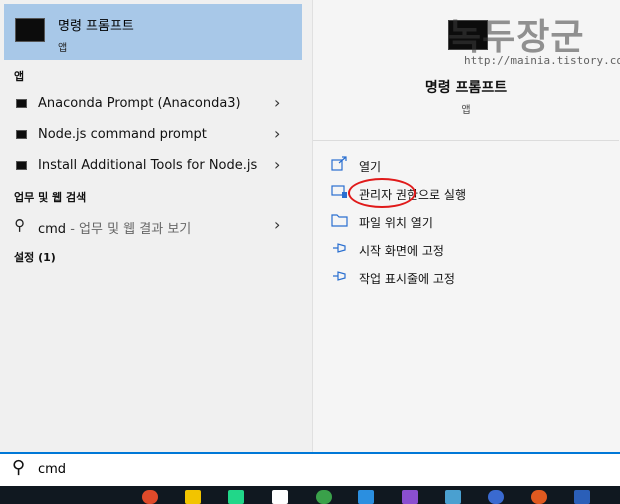  I want to click on action-label: 파일 위치 열기, so click(396, 223).